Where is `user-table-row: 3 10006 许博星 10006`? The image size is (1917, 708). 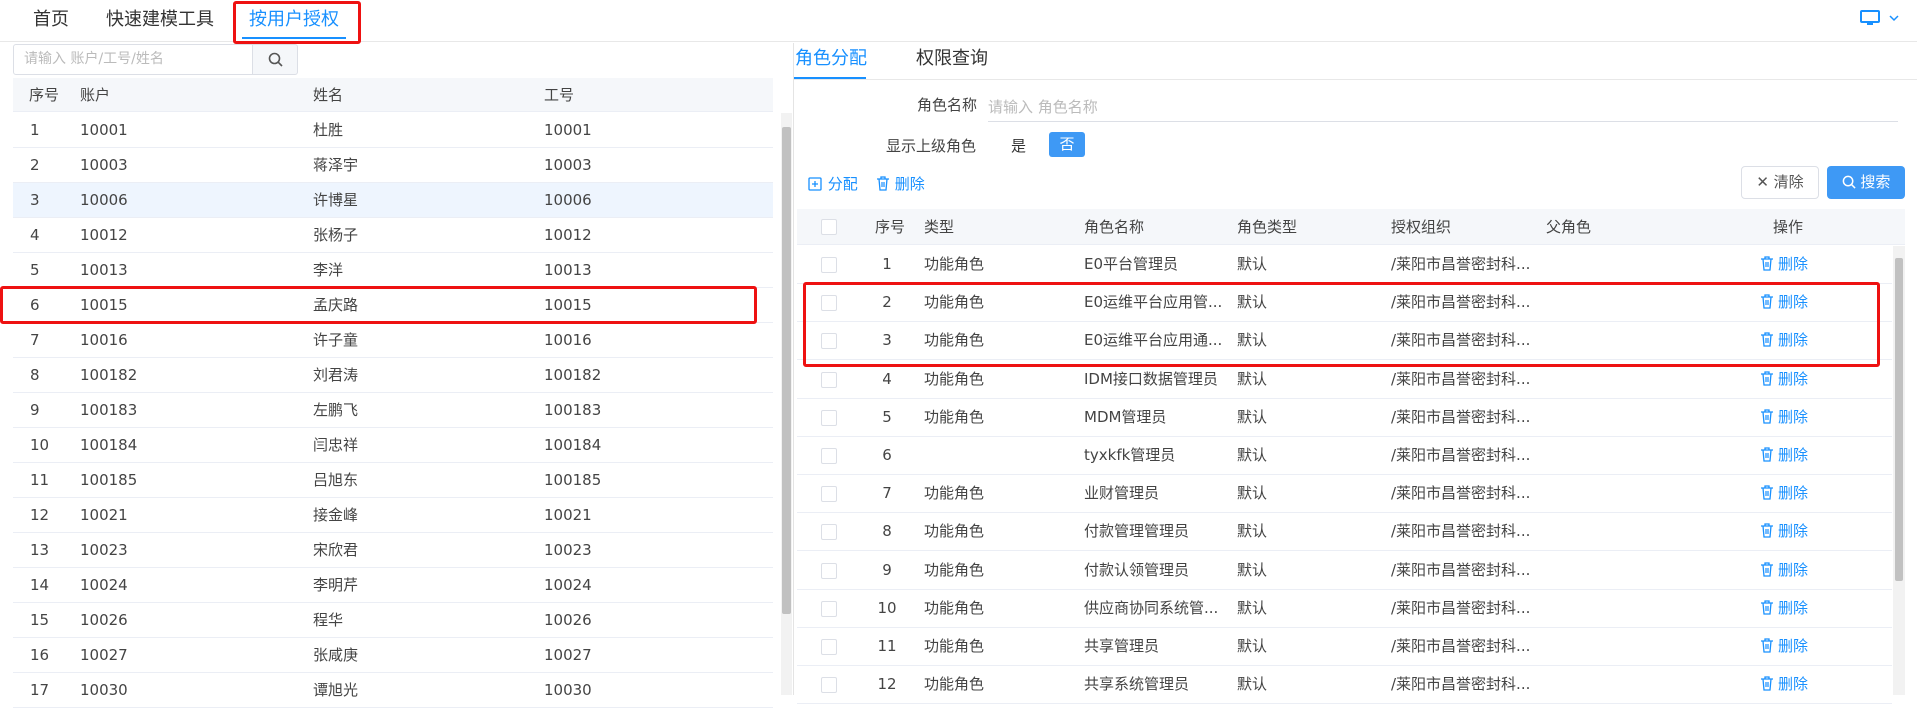
user-table-row: 3 10006 许博星 10006 is located at coordinates (393, 200).